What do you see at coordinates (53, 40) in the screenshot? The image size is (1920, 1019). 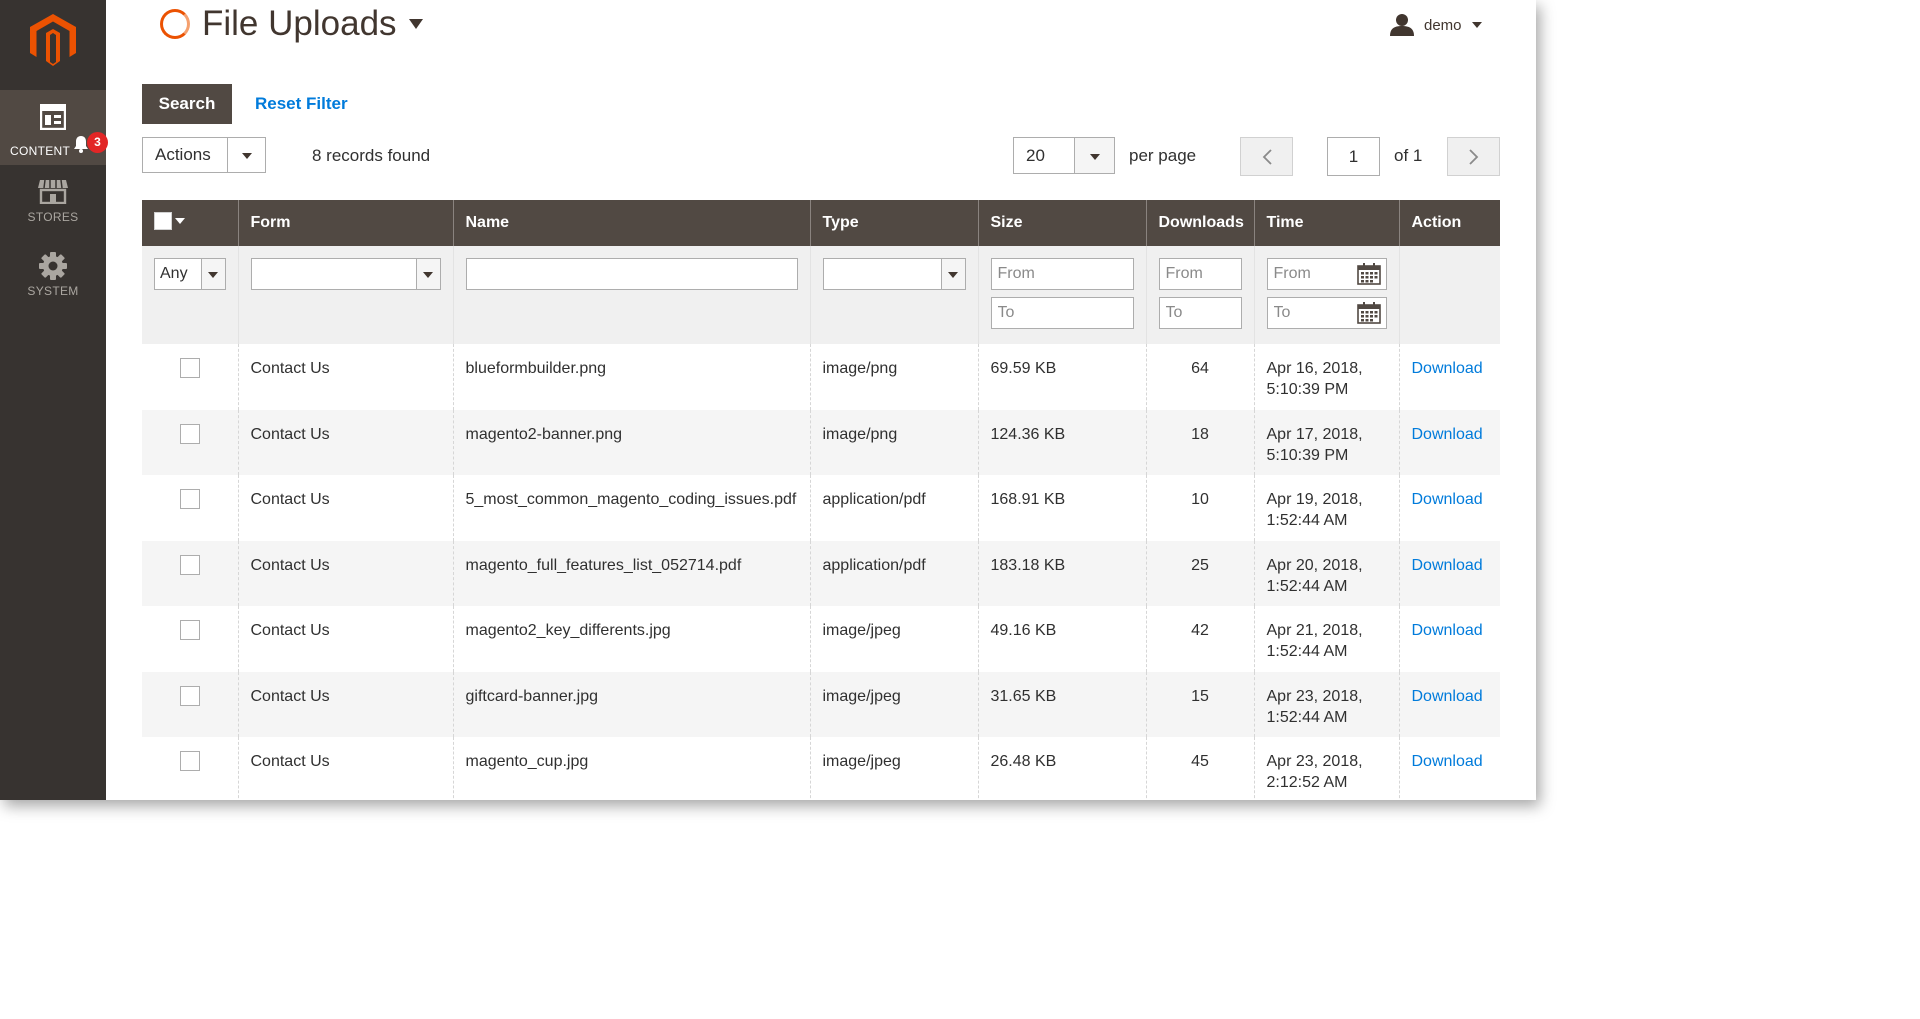 I see `magento-logo-icon` at bounding box center [53, 40].